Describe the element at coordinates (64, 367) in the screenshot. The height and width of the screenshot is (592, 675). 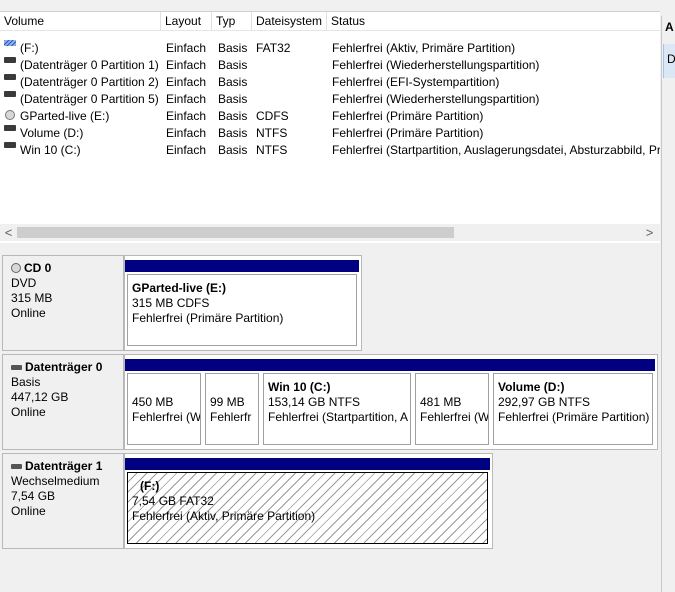
I see `disk-name: Datenträger 0` at that location.